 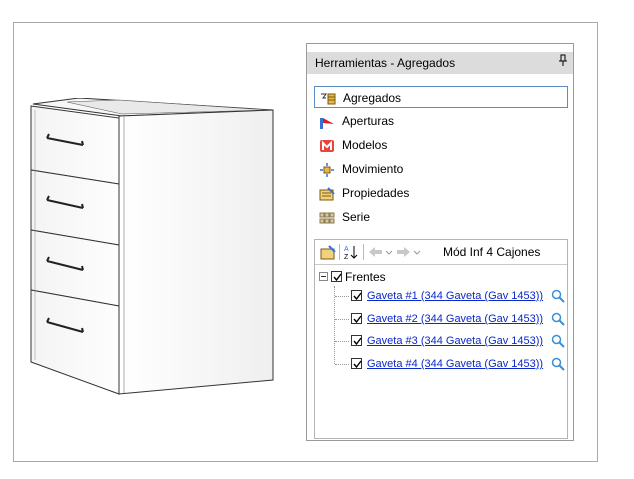 What do you see at coordinates (336, 276) in the screenshot?
I see `frentes-checkbox` at bounding box center [336, 276].